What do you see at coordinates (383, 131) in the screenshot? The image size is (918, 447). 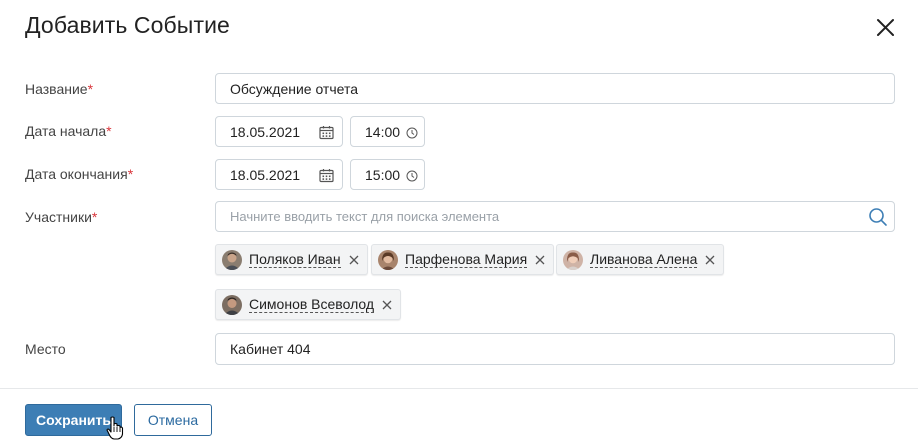 I see `start-time-value: 14:00` at bounding box center [383, 131].